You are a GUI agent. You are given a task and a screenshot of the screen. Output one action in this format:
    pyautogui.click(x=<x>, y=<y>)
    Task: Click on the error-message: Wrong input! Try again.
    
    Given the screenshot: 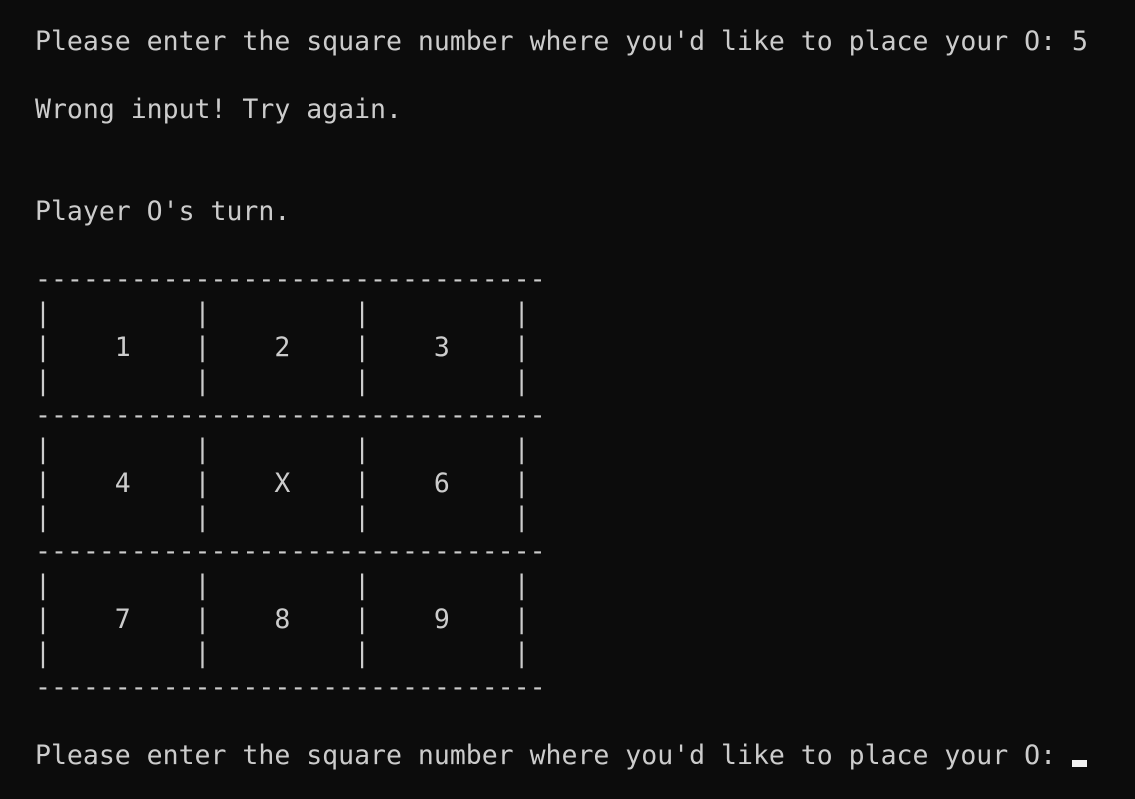 What is the action you would take?
    pyautogui.click(x=218, y=109)
    